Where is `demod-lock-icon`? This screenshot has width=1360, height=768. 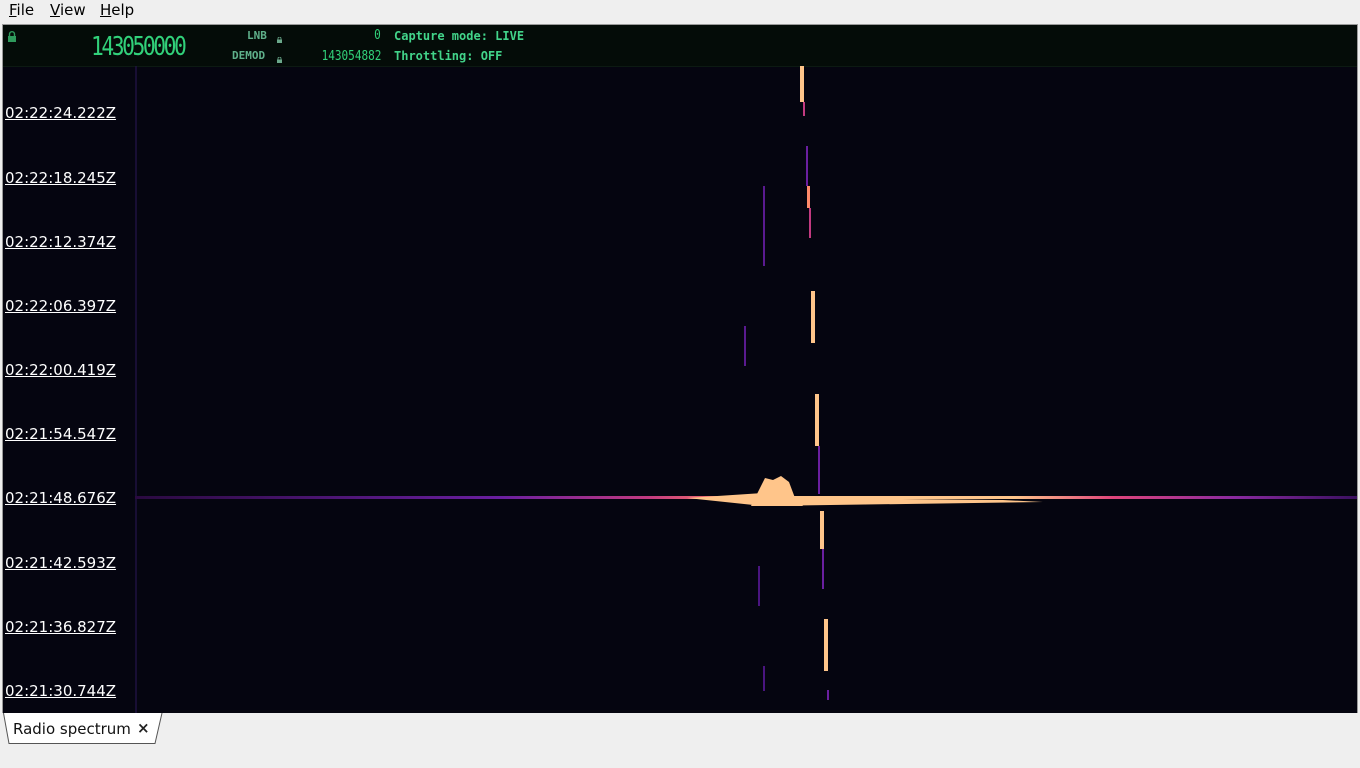
demod-lock-icon is located at coordinates (279, 55).